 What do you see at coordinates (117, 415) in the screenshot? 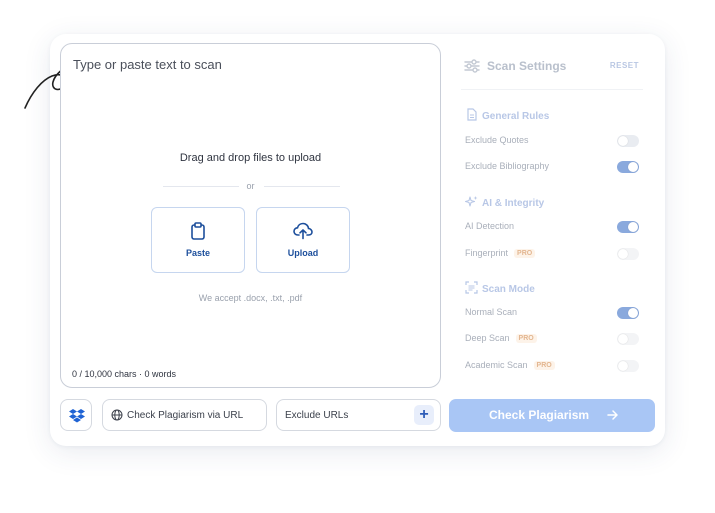
I see `globe-icon` at bounding box center [117, 415].